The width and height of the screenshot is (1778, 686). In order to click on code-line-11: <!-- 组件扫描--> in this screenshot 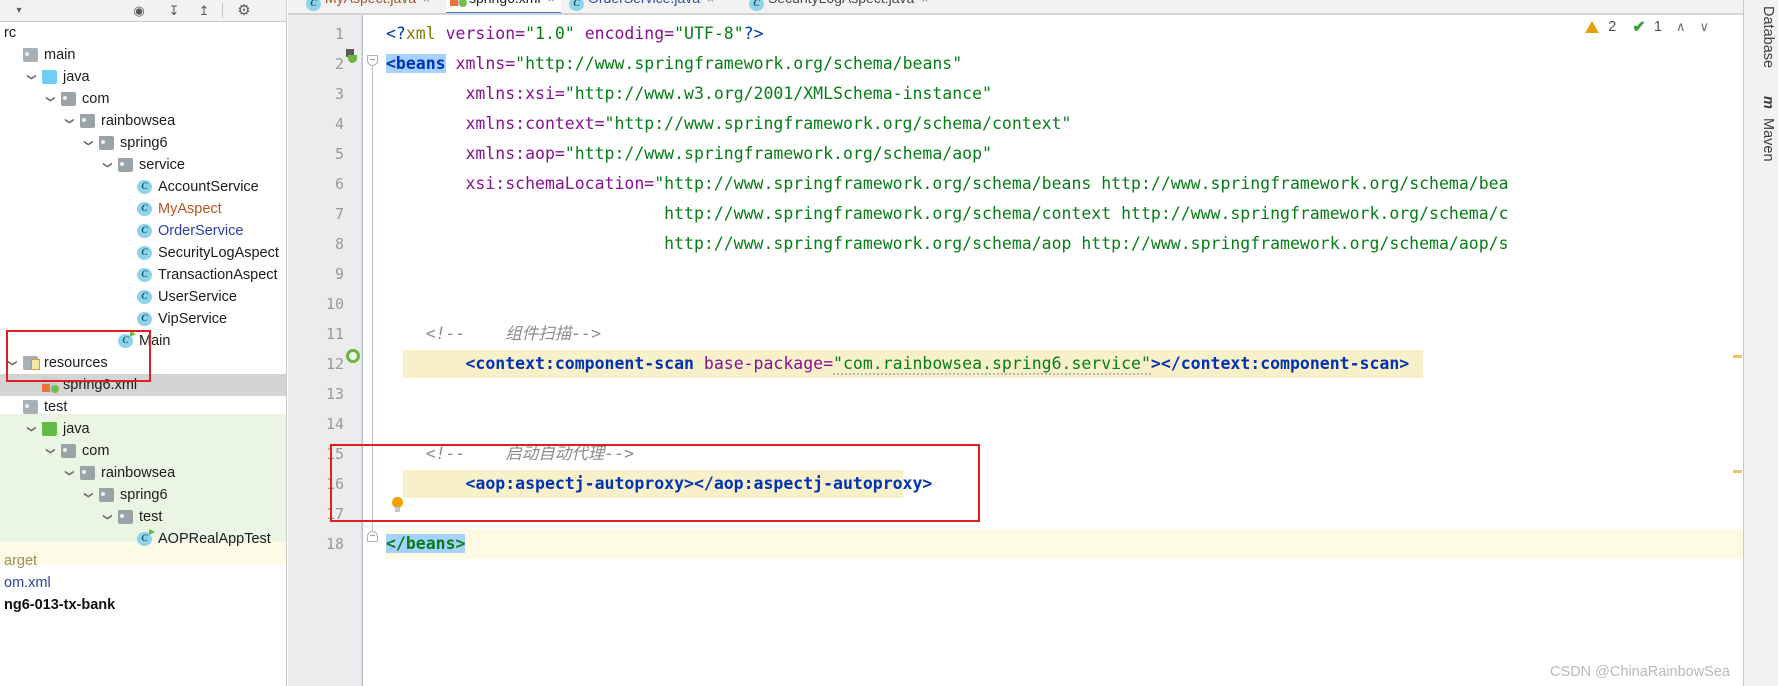, I will do `click(493, 334)`.